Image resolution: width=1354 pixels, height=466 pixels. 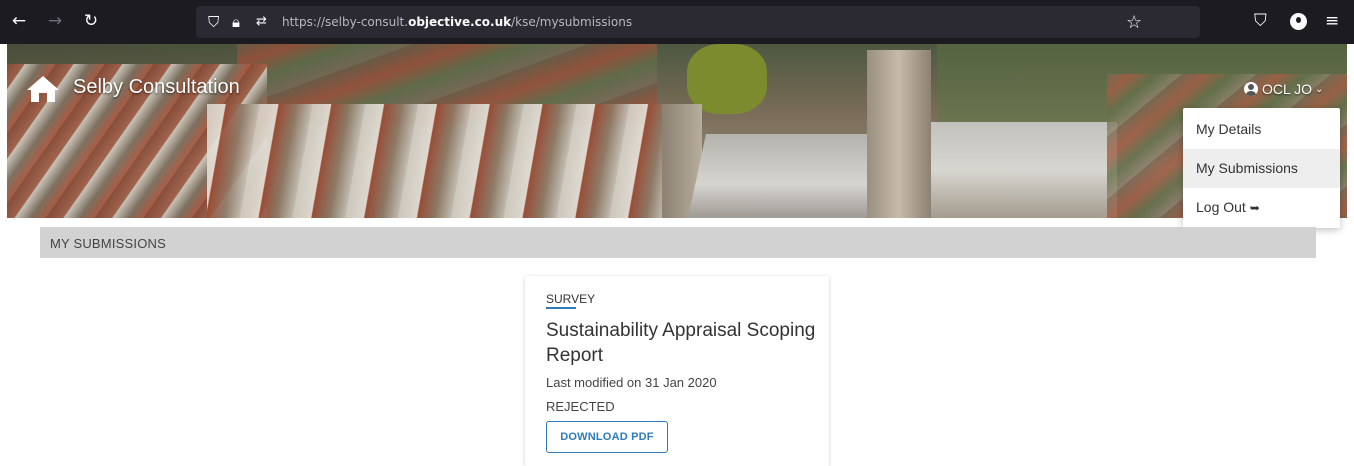 What do you see at coordinates (1298, 21) in the screenshot?
I see `account-icon` at bounding box center [1298, 21].